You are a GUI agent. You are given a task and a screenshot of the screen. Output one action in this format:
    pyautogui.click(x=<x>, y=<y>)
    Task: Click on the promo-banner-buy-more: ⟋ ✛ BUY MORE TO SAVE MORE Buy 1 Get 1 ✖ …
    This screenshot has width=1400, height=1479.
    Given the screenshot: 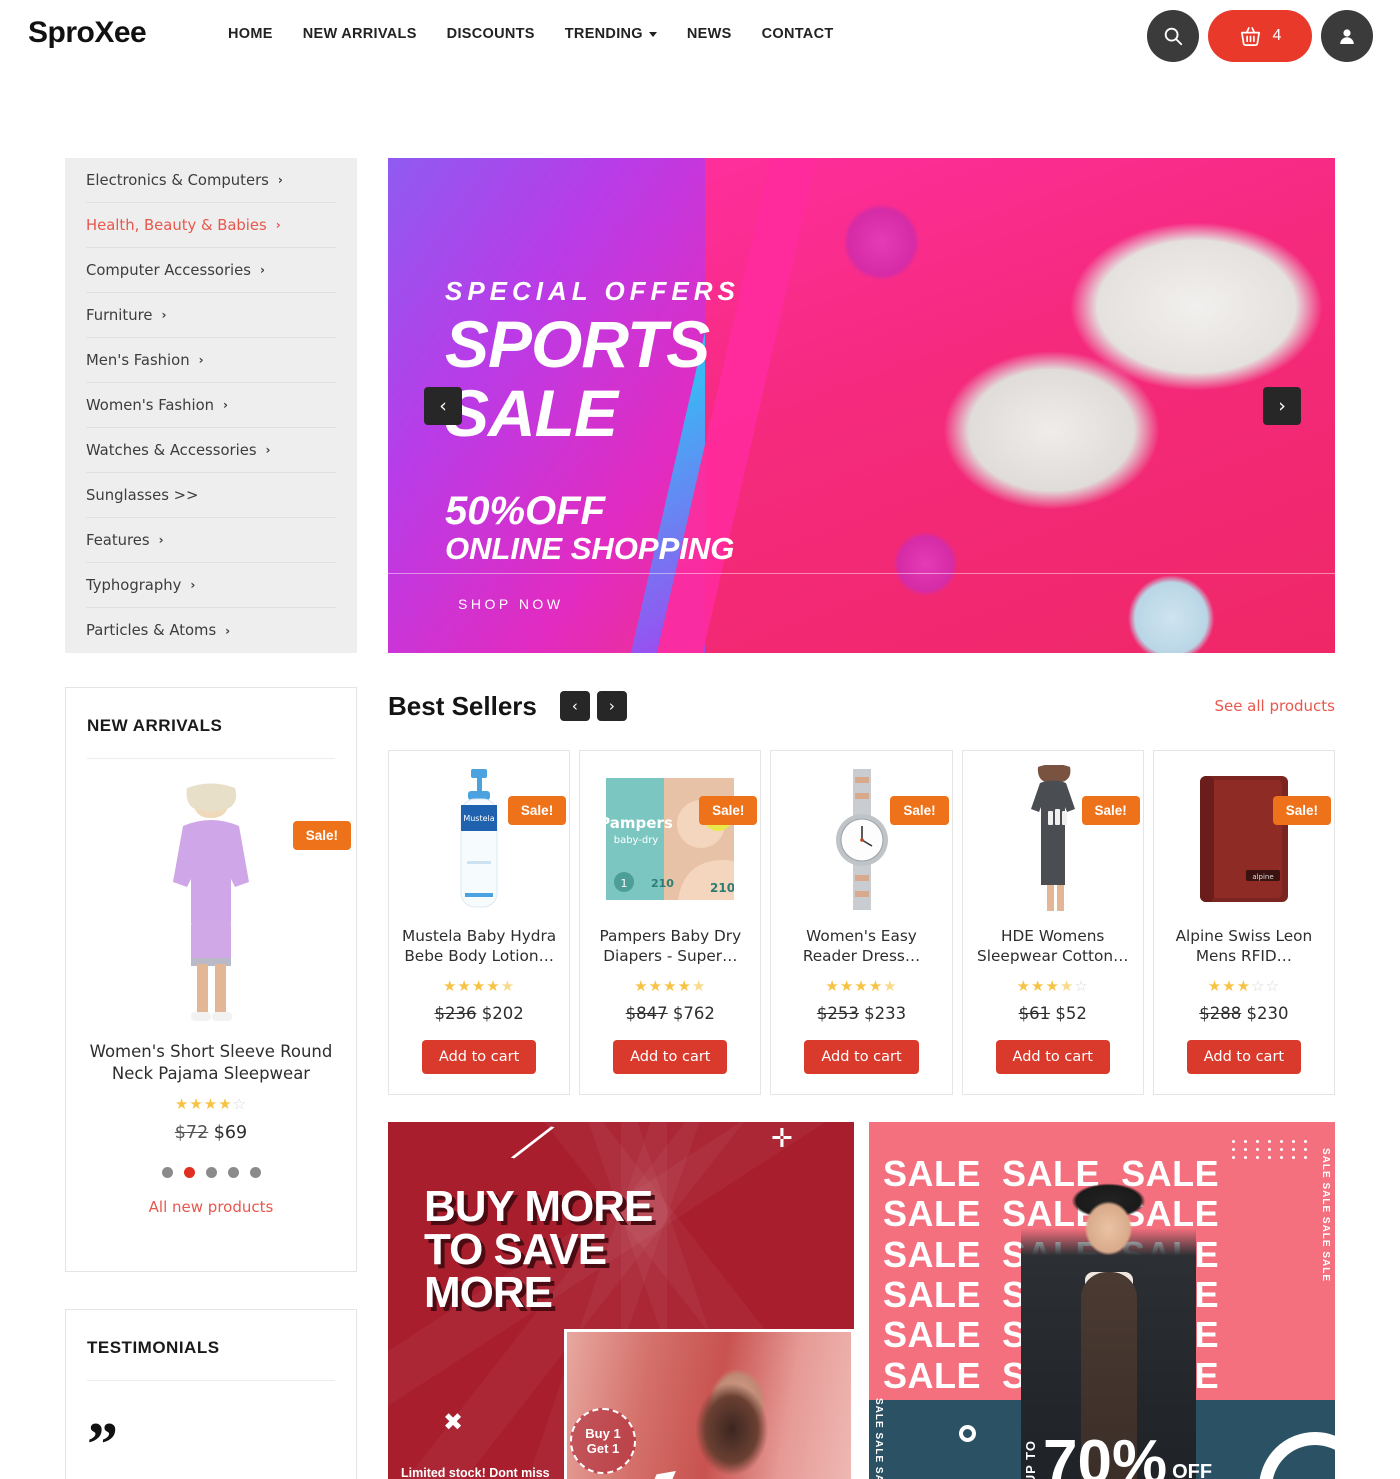 What is the action you would take?
    pyautogui.click(x=621, y=1300)
    